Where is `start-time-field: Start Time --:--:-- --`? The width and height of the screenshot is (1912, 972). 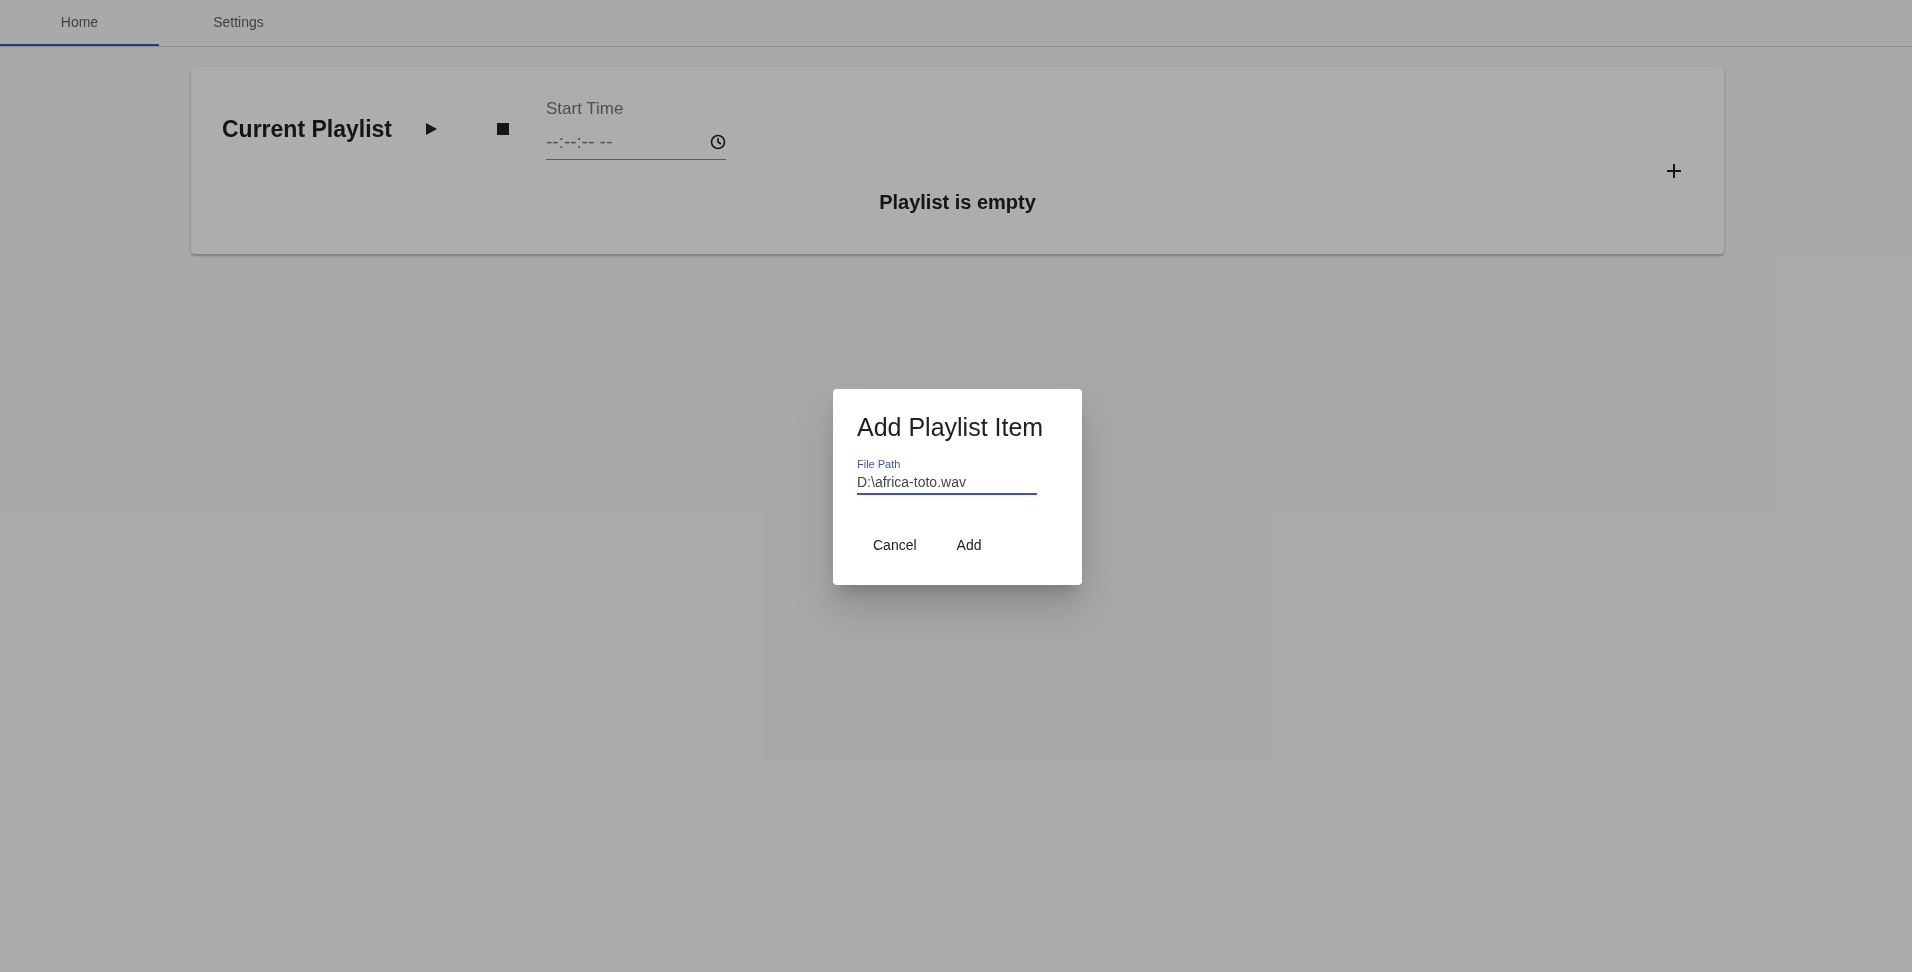
start-time-field: Start Time --:--:-- -- is located at coordinates (636, 129).